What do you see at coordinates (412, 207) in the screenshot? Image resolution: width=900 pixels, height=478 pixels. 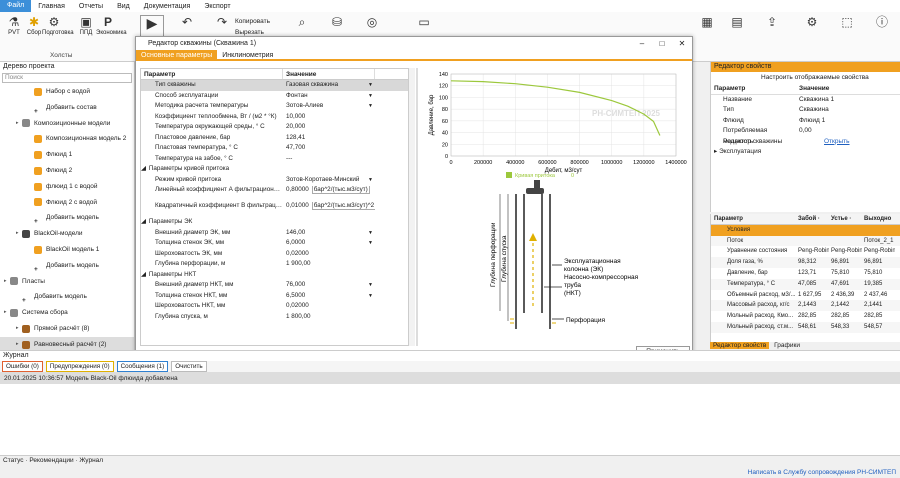 I see `param-scrollbar` at bounding box center [412, 207].